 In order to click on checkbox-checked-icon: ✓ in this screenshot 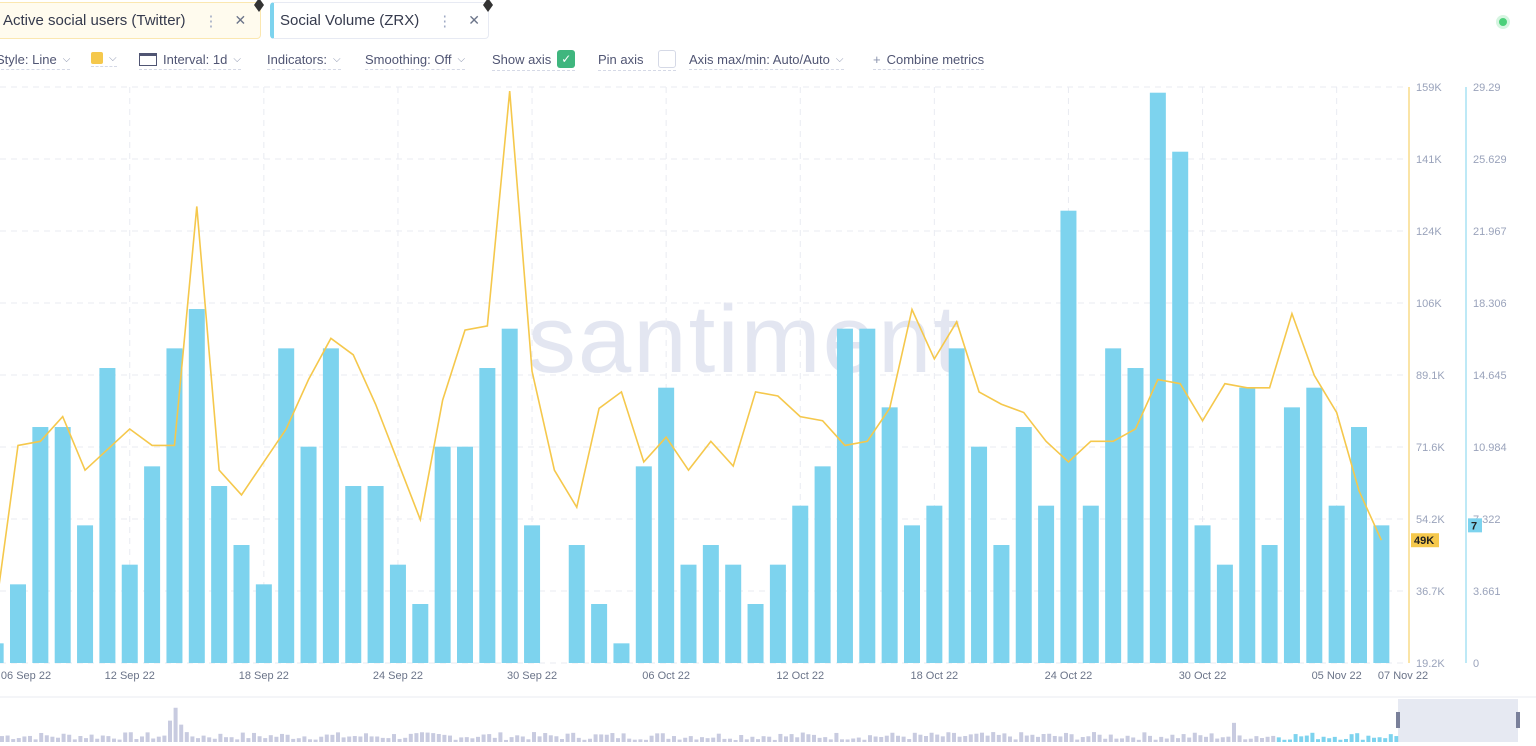, I will do `click(566, 59)`.